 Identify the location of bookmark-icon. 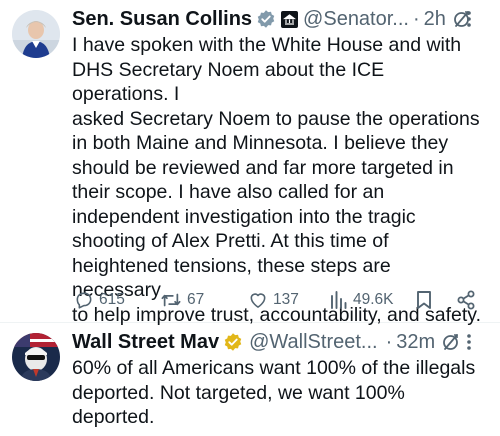
(424, 300).